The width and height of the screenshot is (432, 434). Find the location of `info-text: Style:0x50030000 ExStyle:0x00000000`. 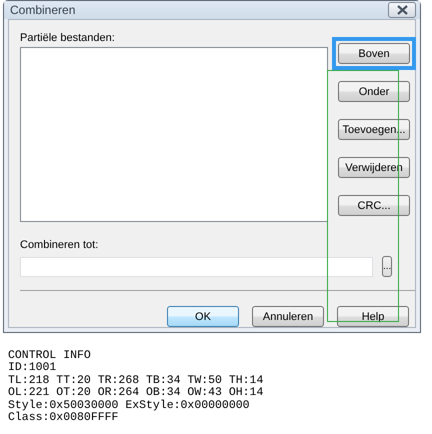

info-text: Style:0x50030000 ExStyle:0x00000000 is located at coordinates (129, 406).